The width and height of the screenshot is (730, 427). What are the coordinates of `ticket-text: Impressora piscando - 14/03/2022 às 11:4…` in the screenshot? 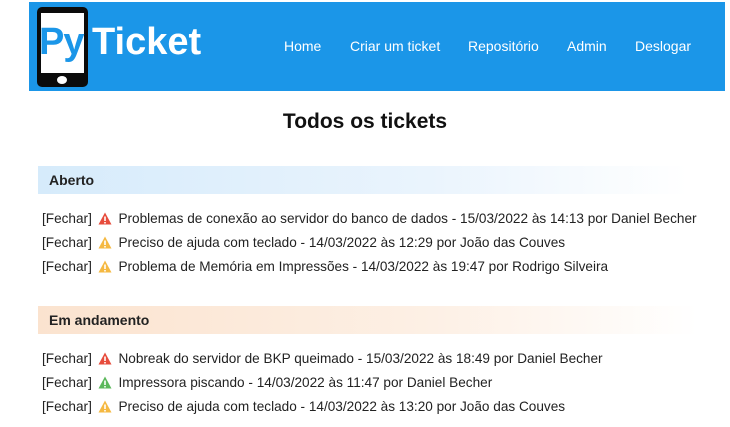 It's located at (305, 382).